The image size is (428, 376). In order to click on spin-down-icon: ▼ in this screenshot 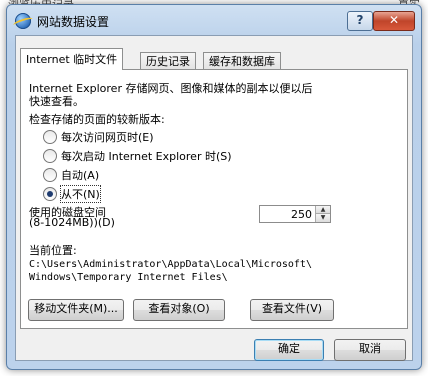, I will do `click(323, 218)`.